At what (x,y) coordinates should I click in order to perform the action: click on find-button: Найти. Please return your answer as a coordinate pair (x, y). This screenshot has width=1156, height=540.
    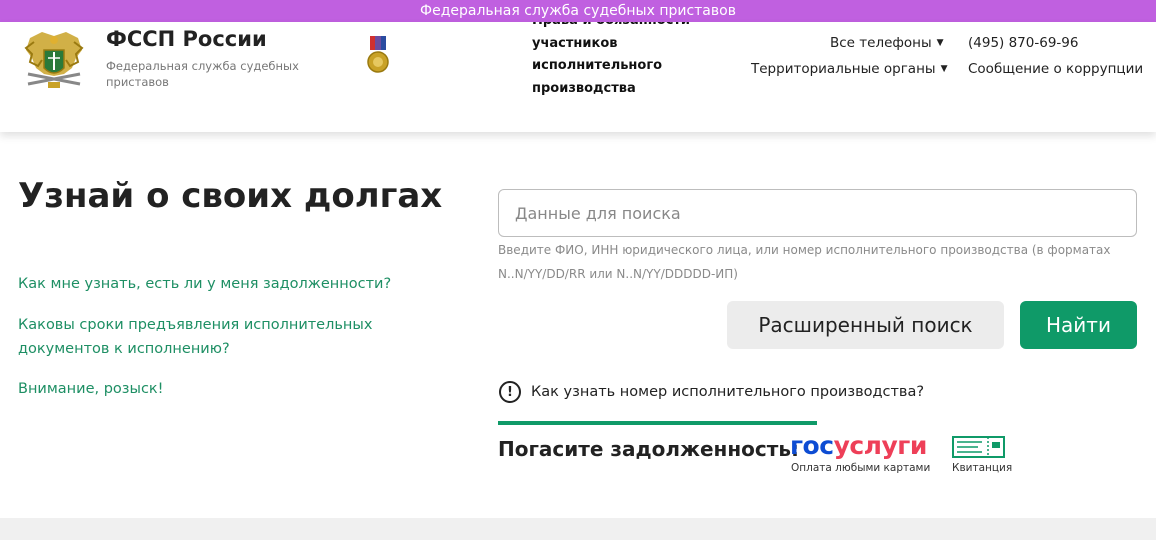
    Looking at the image, I should click on (1078, 325).